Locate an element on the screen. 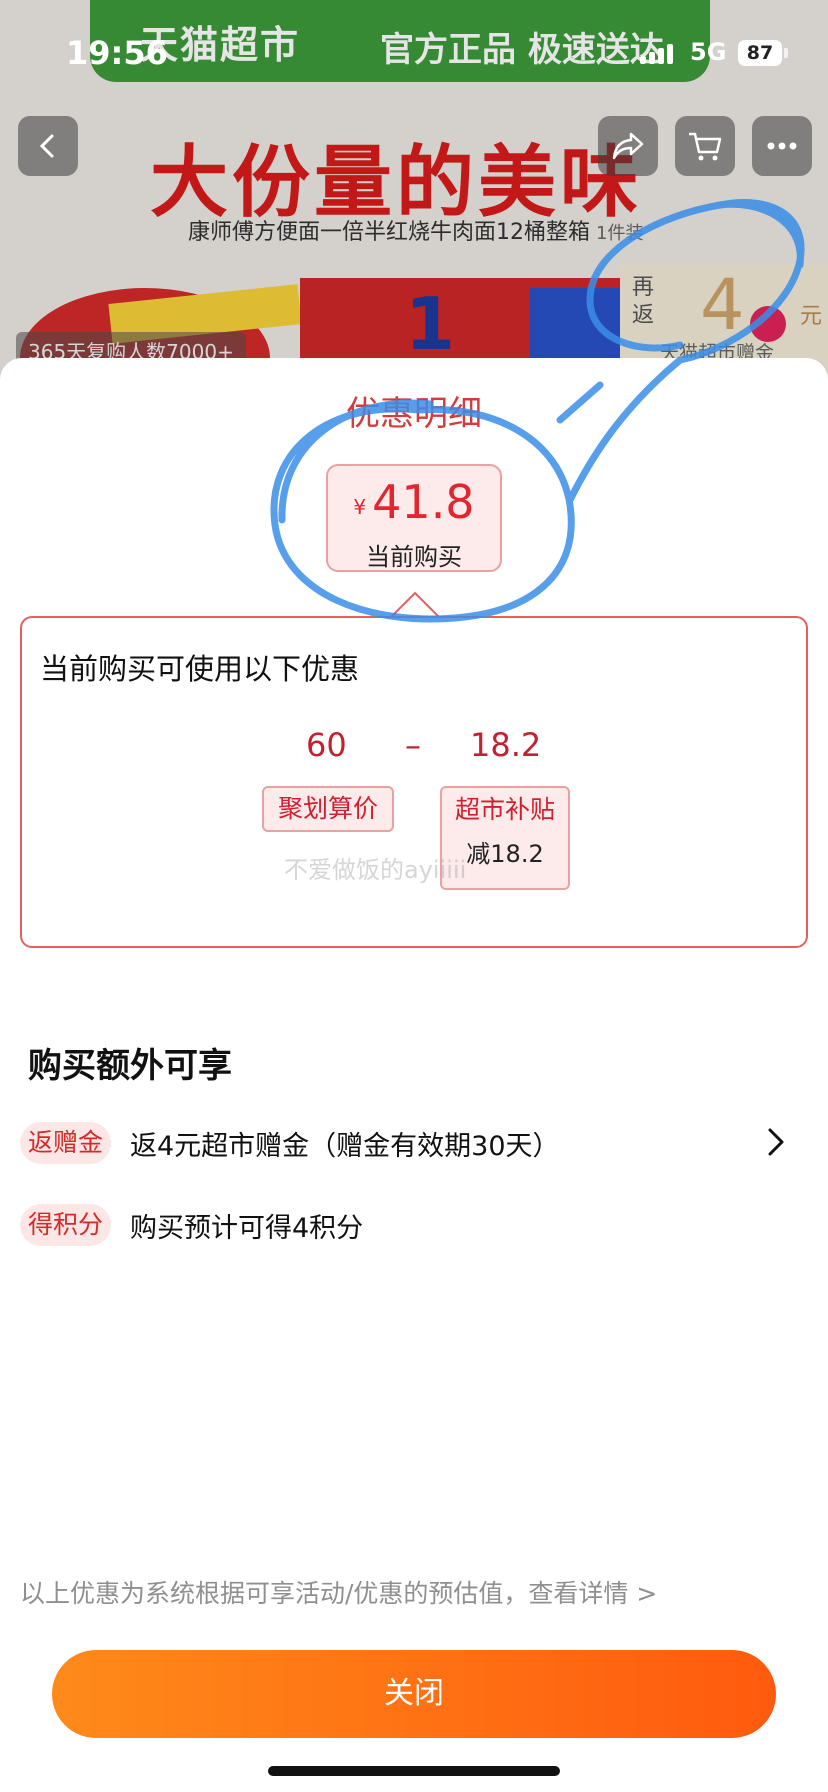 The height and width of the screenshot is (1792, 828). signal-icon is located at coordinates (656, 54).